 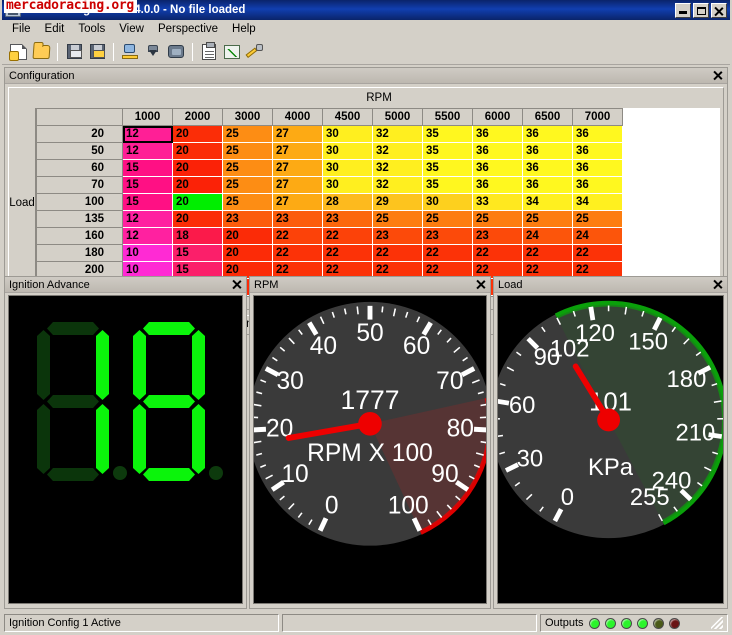 I want to click on save-button, so click(x=74, y=52).